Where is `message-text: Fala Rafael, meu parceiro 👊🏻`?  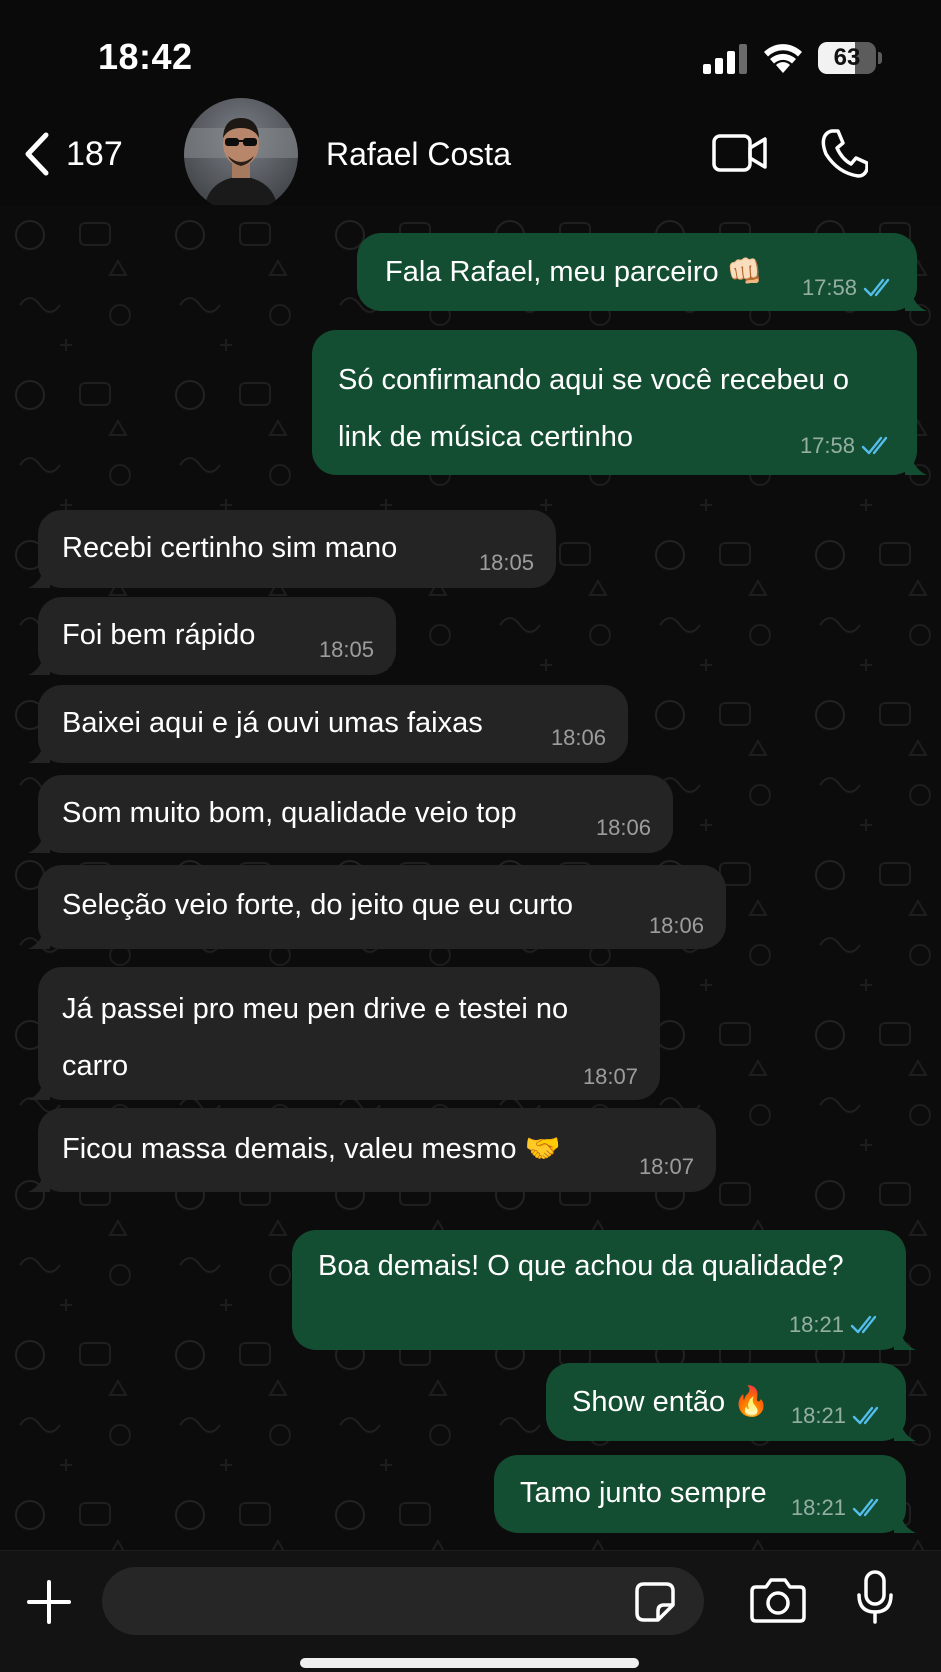 message-text: Fala Rafael, meu parceiro 👊🏻 is located at coordinates (574, 272).